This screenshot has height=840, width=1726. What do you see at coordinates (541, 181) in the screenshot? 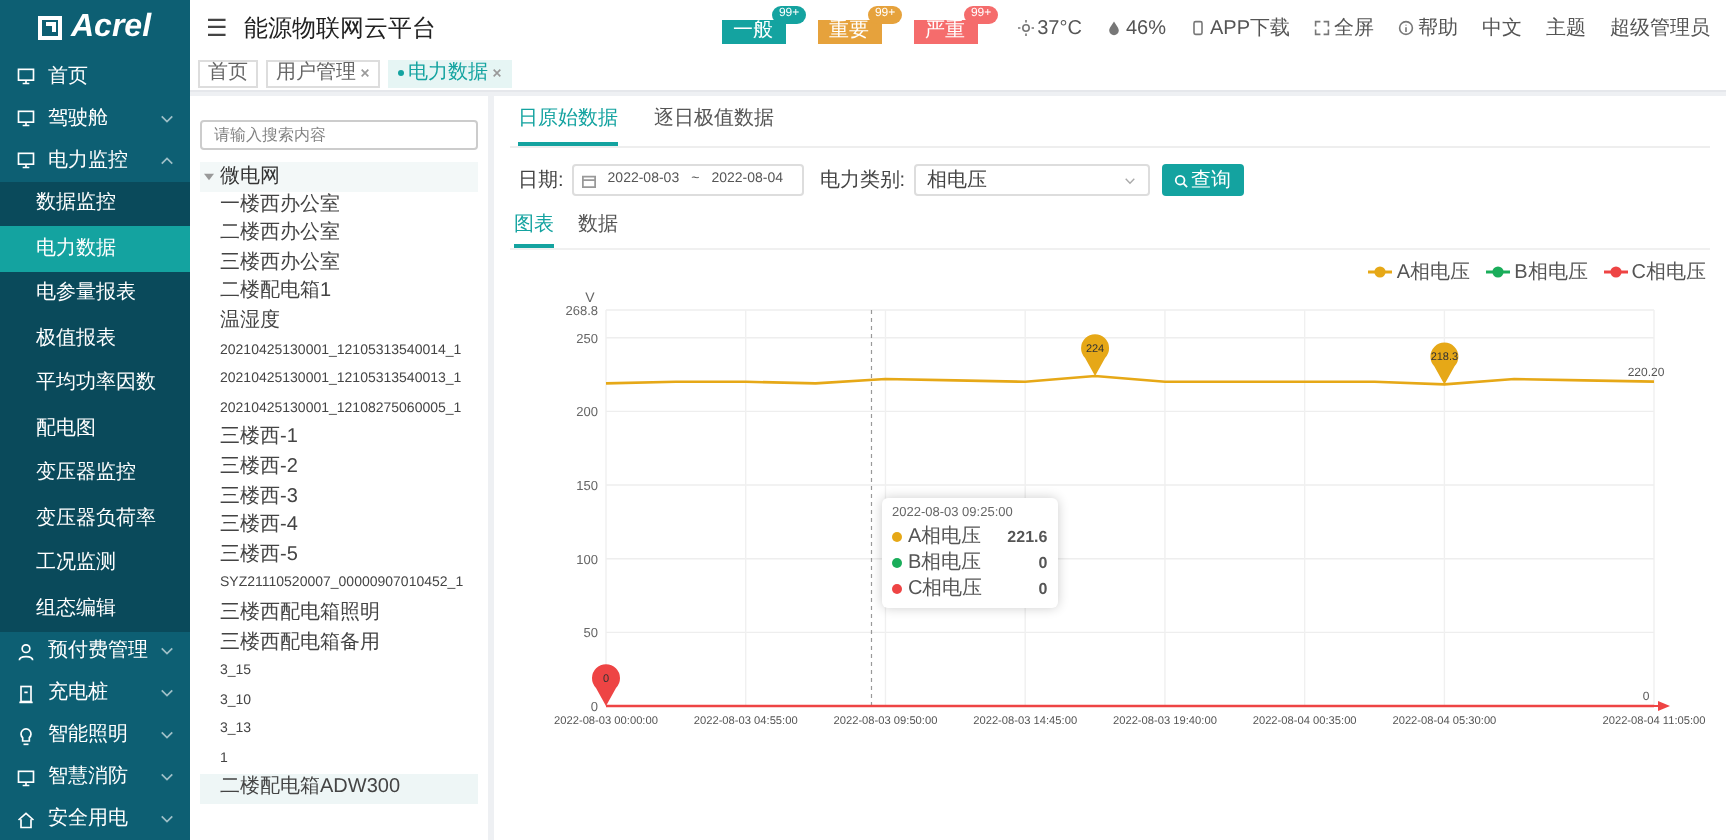
I see `field-label: 日期:` at bounding box center [541, 181].